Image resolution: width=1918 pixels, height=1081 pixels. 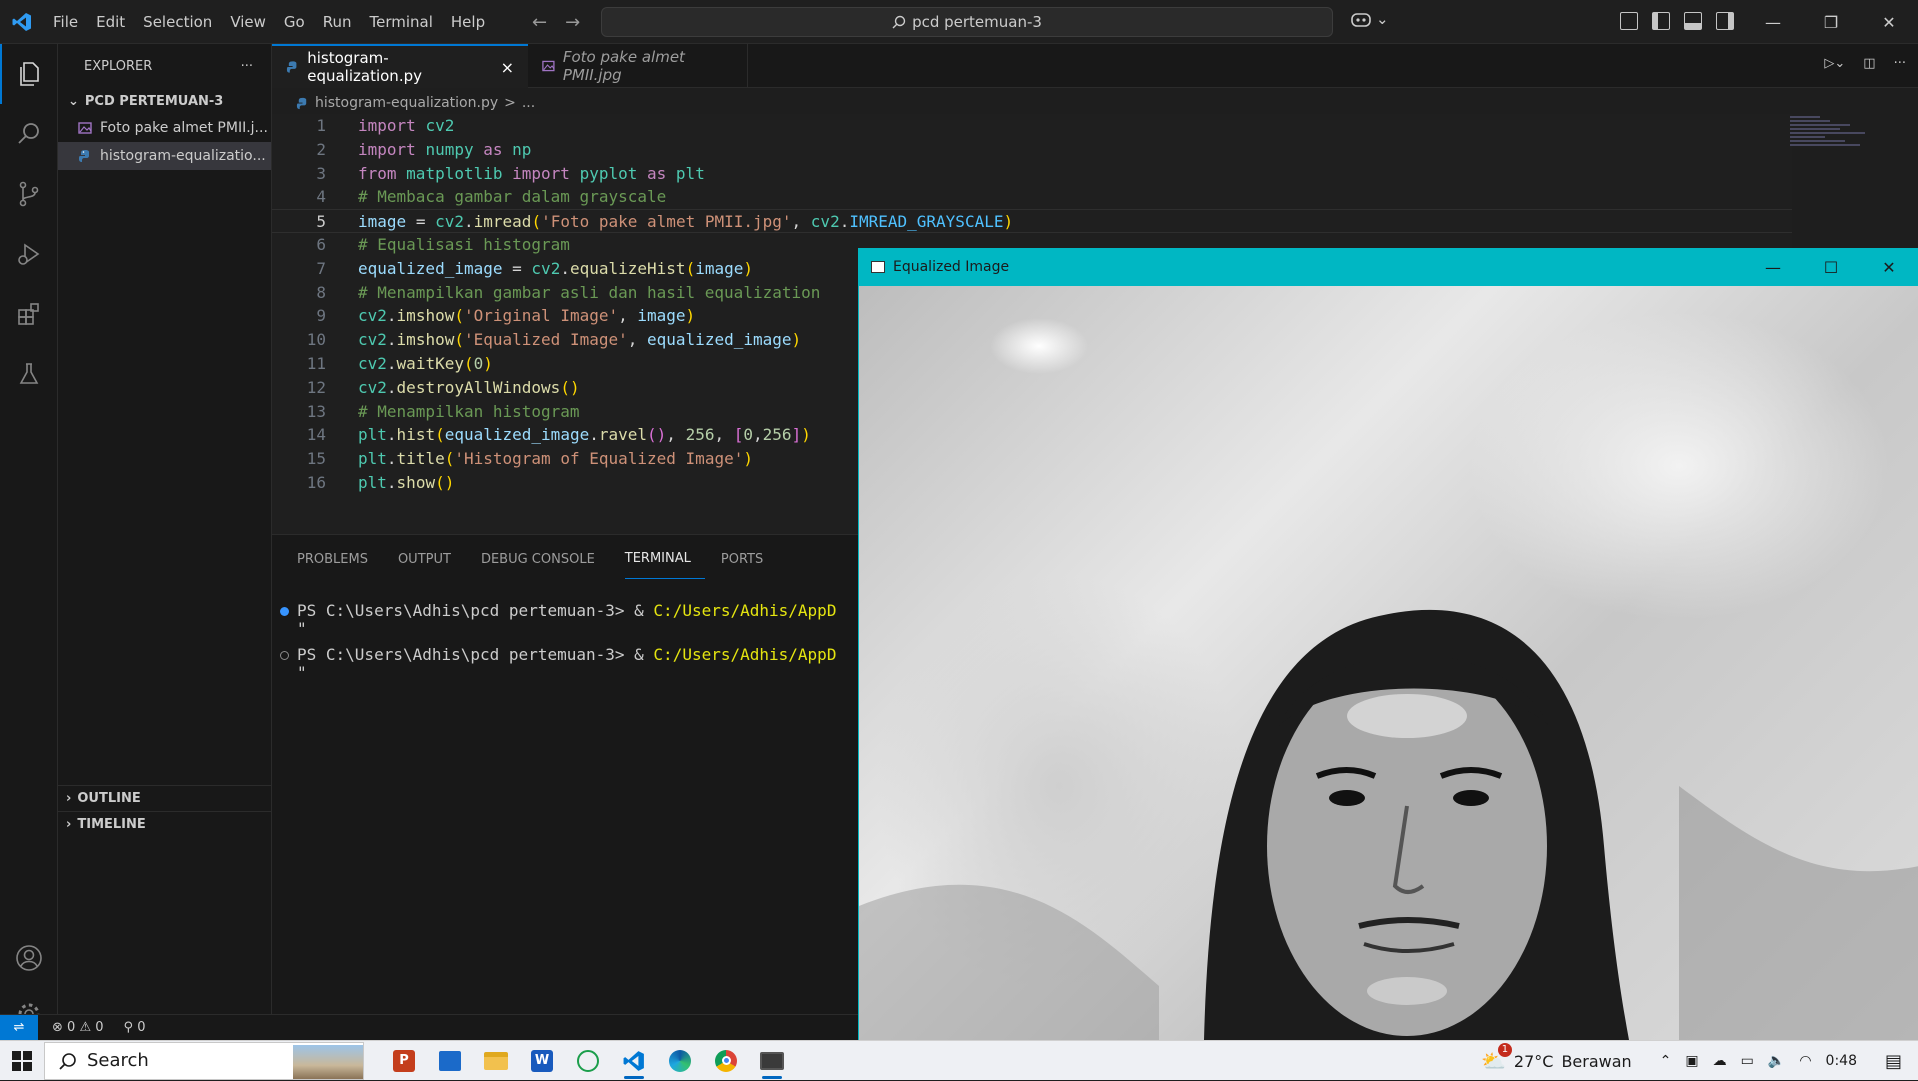 What do you see at coordinates (719, 340) in the screenshot?
I see `argument: equalized_image` at bounding box center [719, 340].